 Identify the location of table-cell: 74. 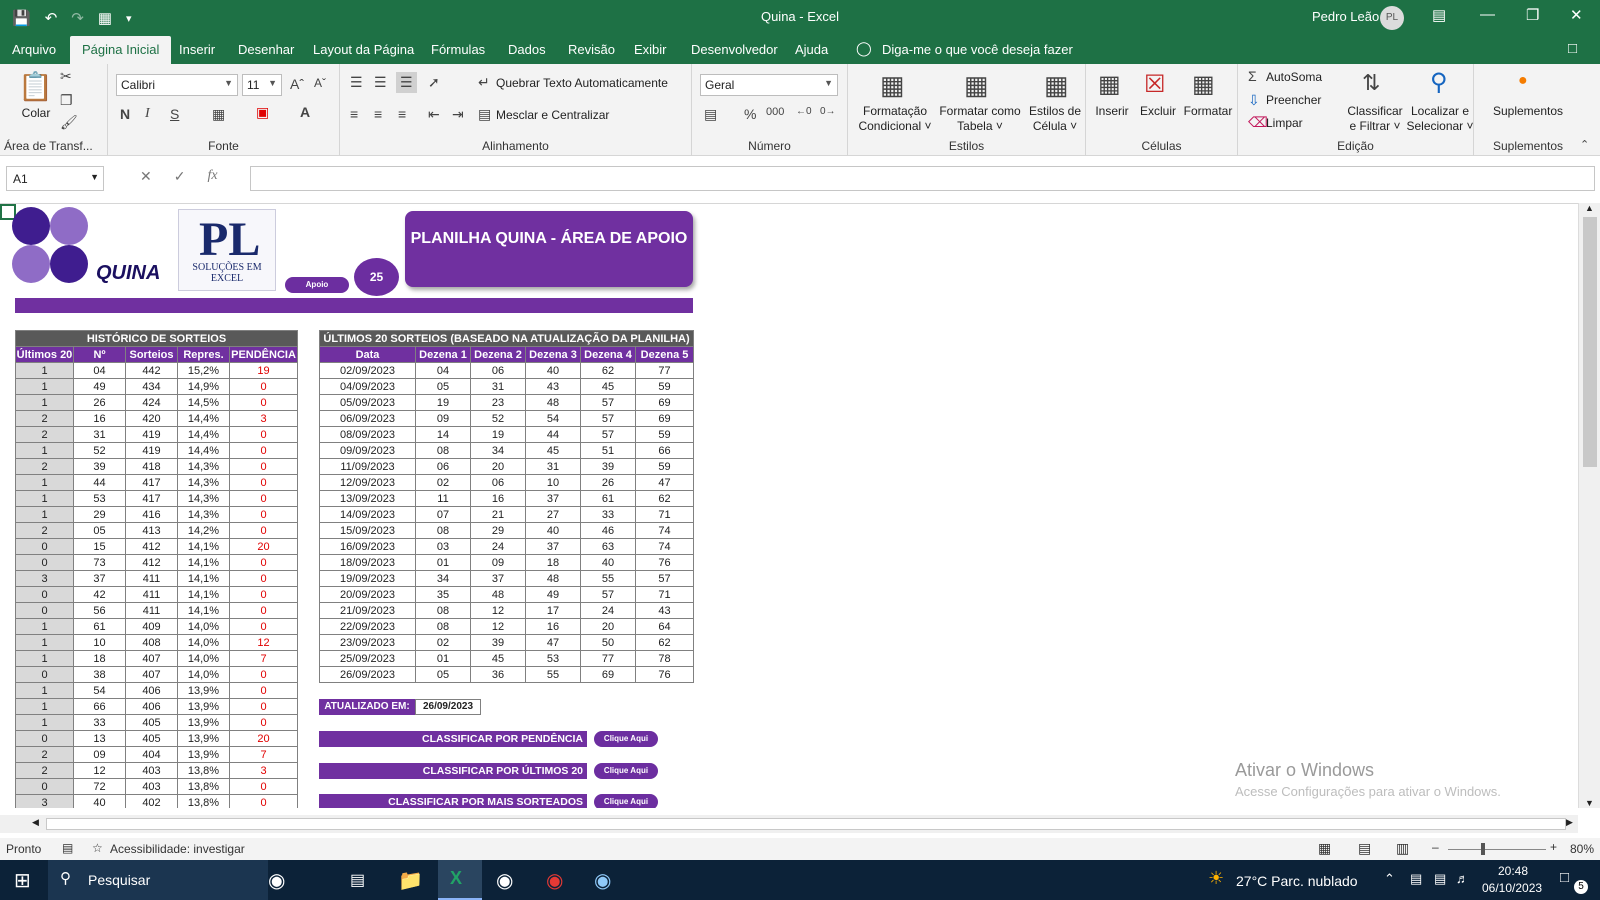
(664, 546).